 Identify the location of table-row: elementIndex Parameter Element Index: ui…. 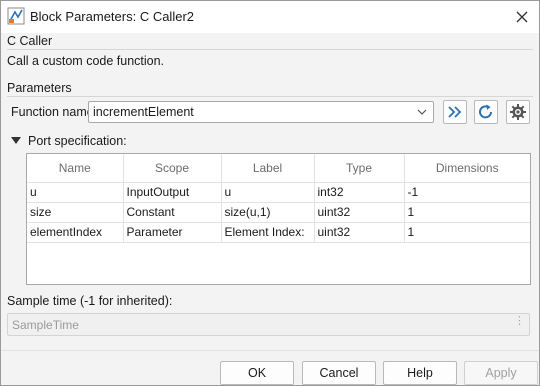
(278, 232).